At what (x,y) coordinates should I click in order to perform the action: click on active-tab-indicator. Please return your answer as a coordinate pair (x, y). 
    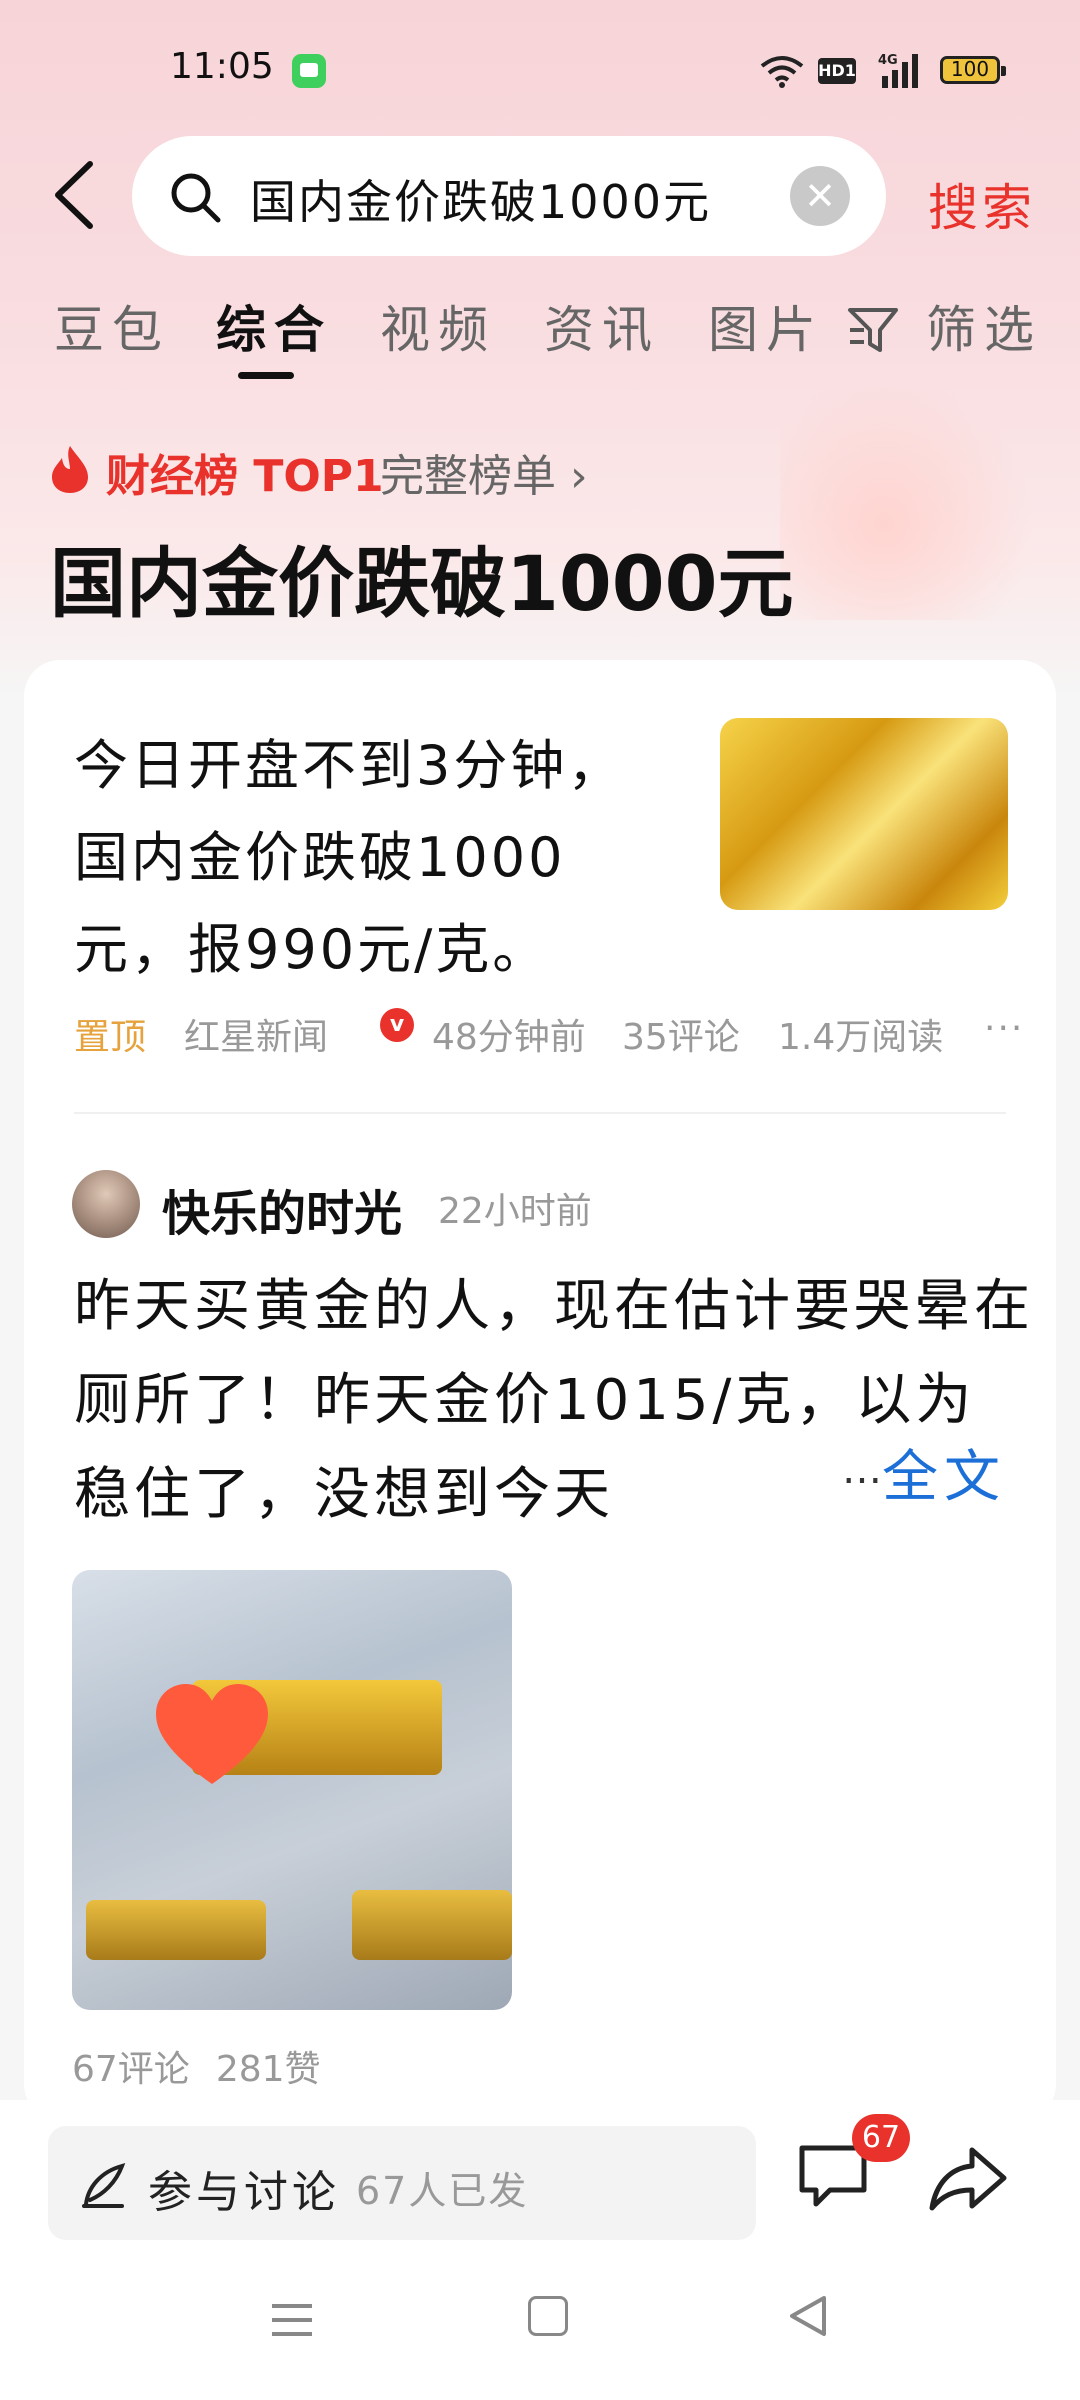
    Looking at the image, I should click on (266, 375).